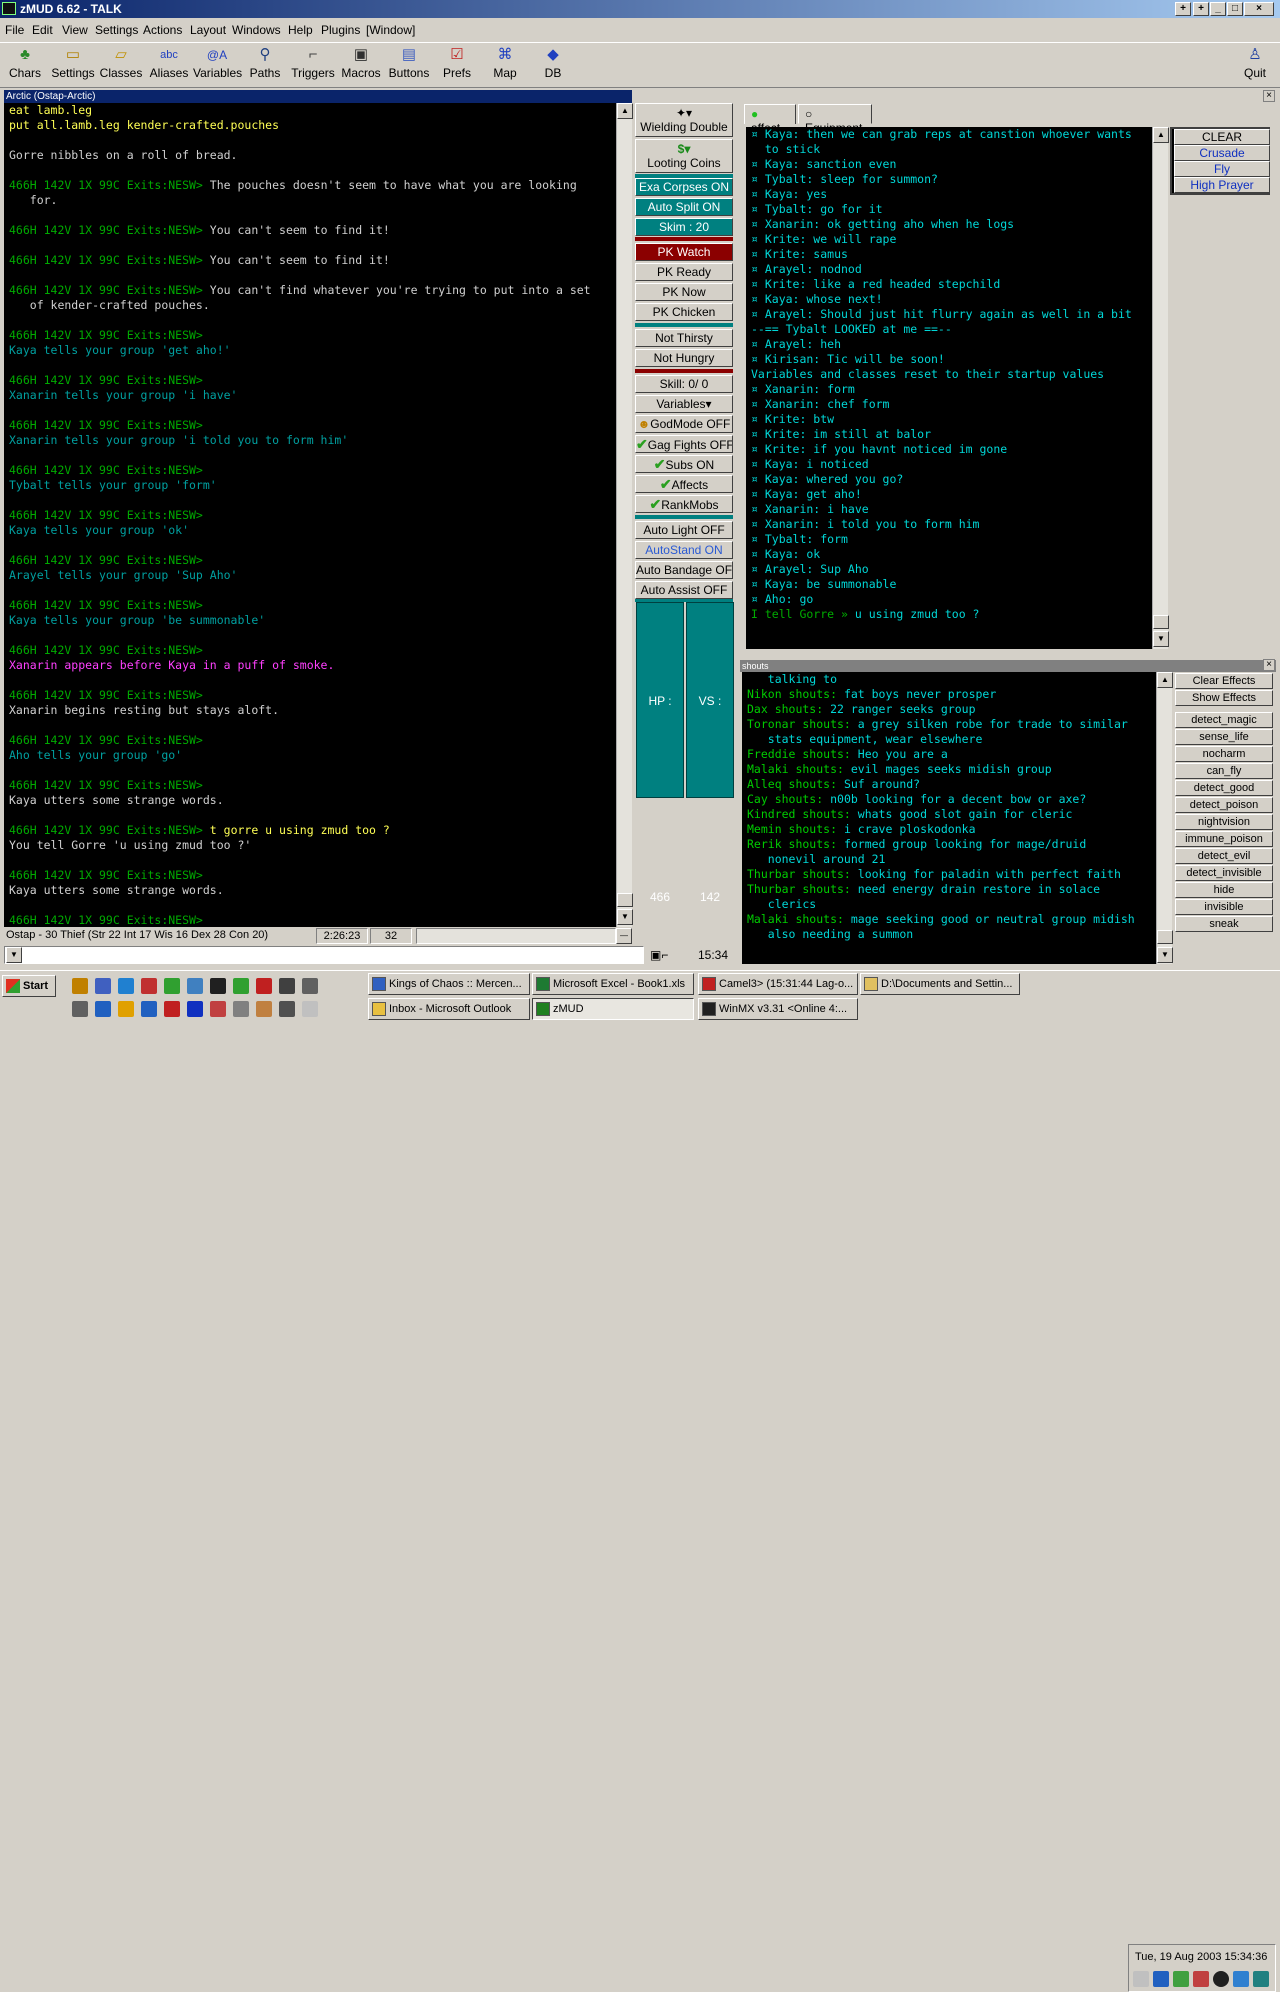 The height and width of the screenshot is (1992, 1280). What do you see at coordinates (684, 570) in the screenshot?
I see `auto-bandage-button: Auto Bandage OFF` at bounding box center [684, 570].